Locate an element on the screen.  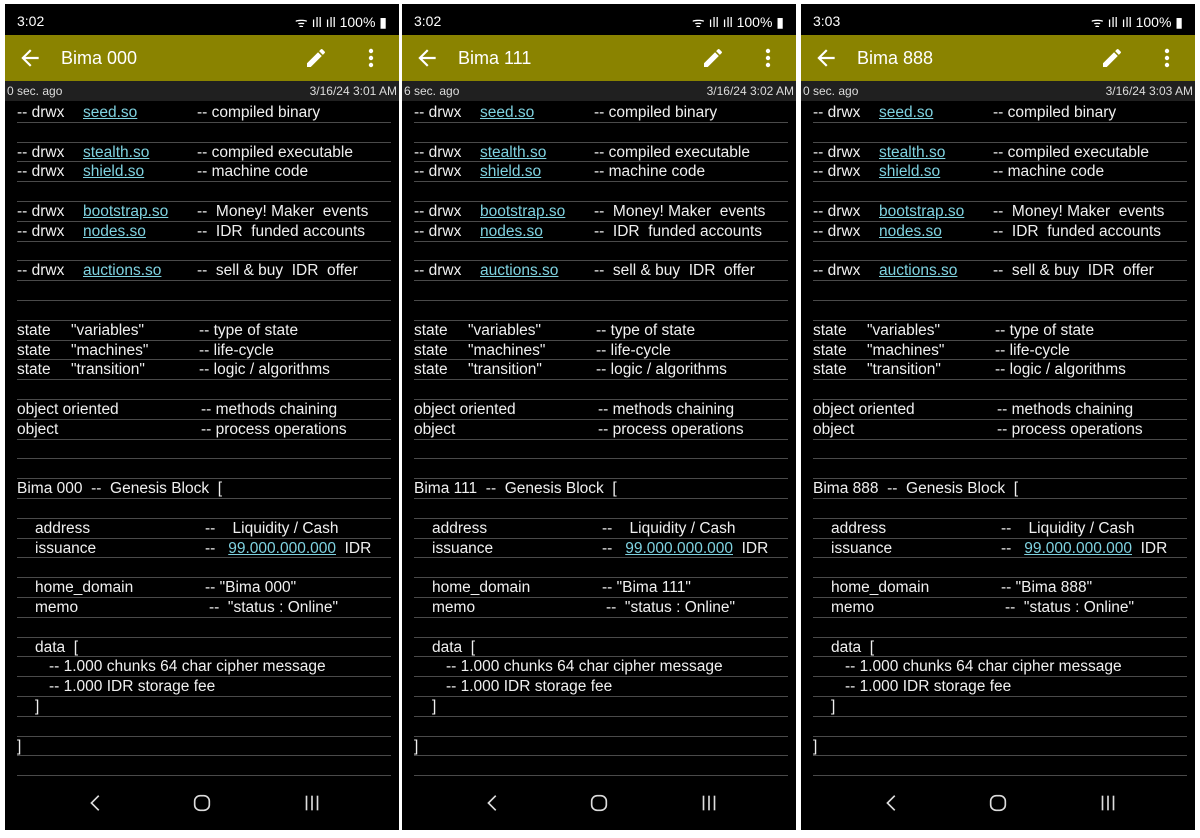
note-line: -- drwx nodes.so -- IDR funded accounts is located at coordinates (601, 232).